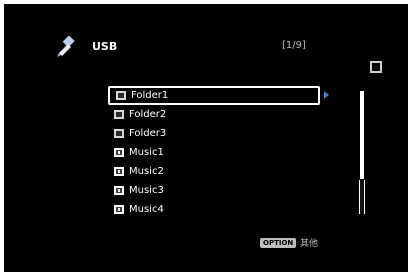 The image size is (412, 276). Describe the element at coordinates (214, 133) in the screenshot. I see `list-item: Folder3` at that location.